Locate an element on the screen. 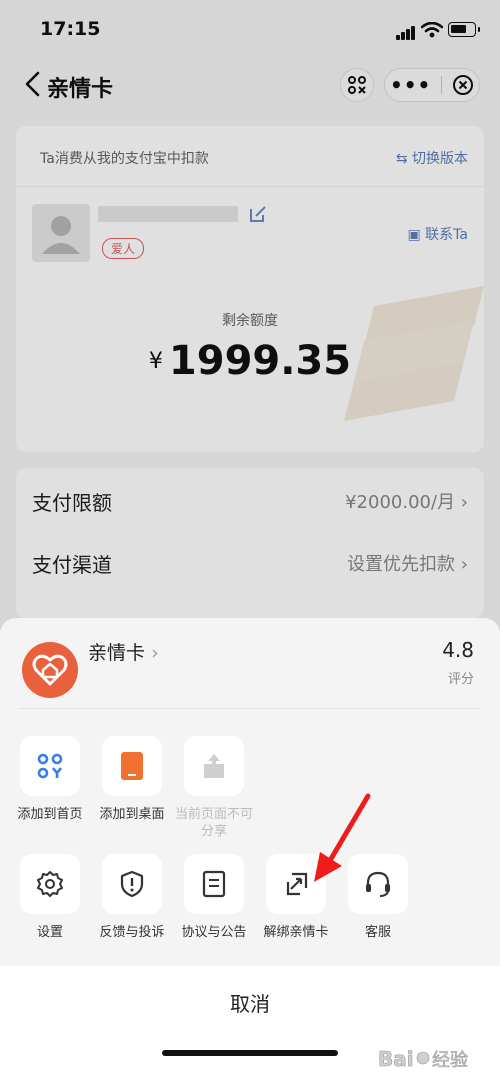 The height and width of the screenshot is (1082, 500). cancel-button: 取消 is located at coordinates (250, 1002).